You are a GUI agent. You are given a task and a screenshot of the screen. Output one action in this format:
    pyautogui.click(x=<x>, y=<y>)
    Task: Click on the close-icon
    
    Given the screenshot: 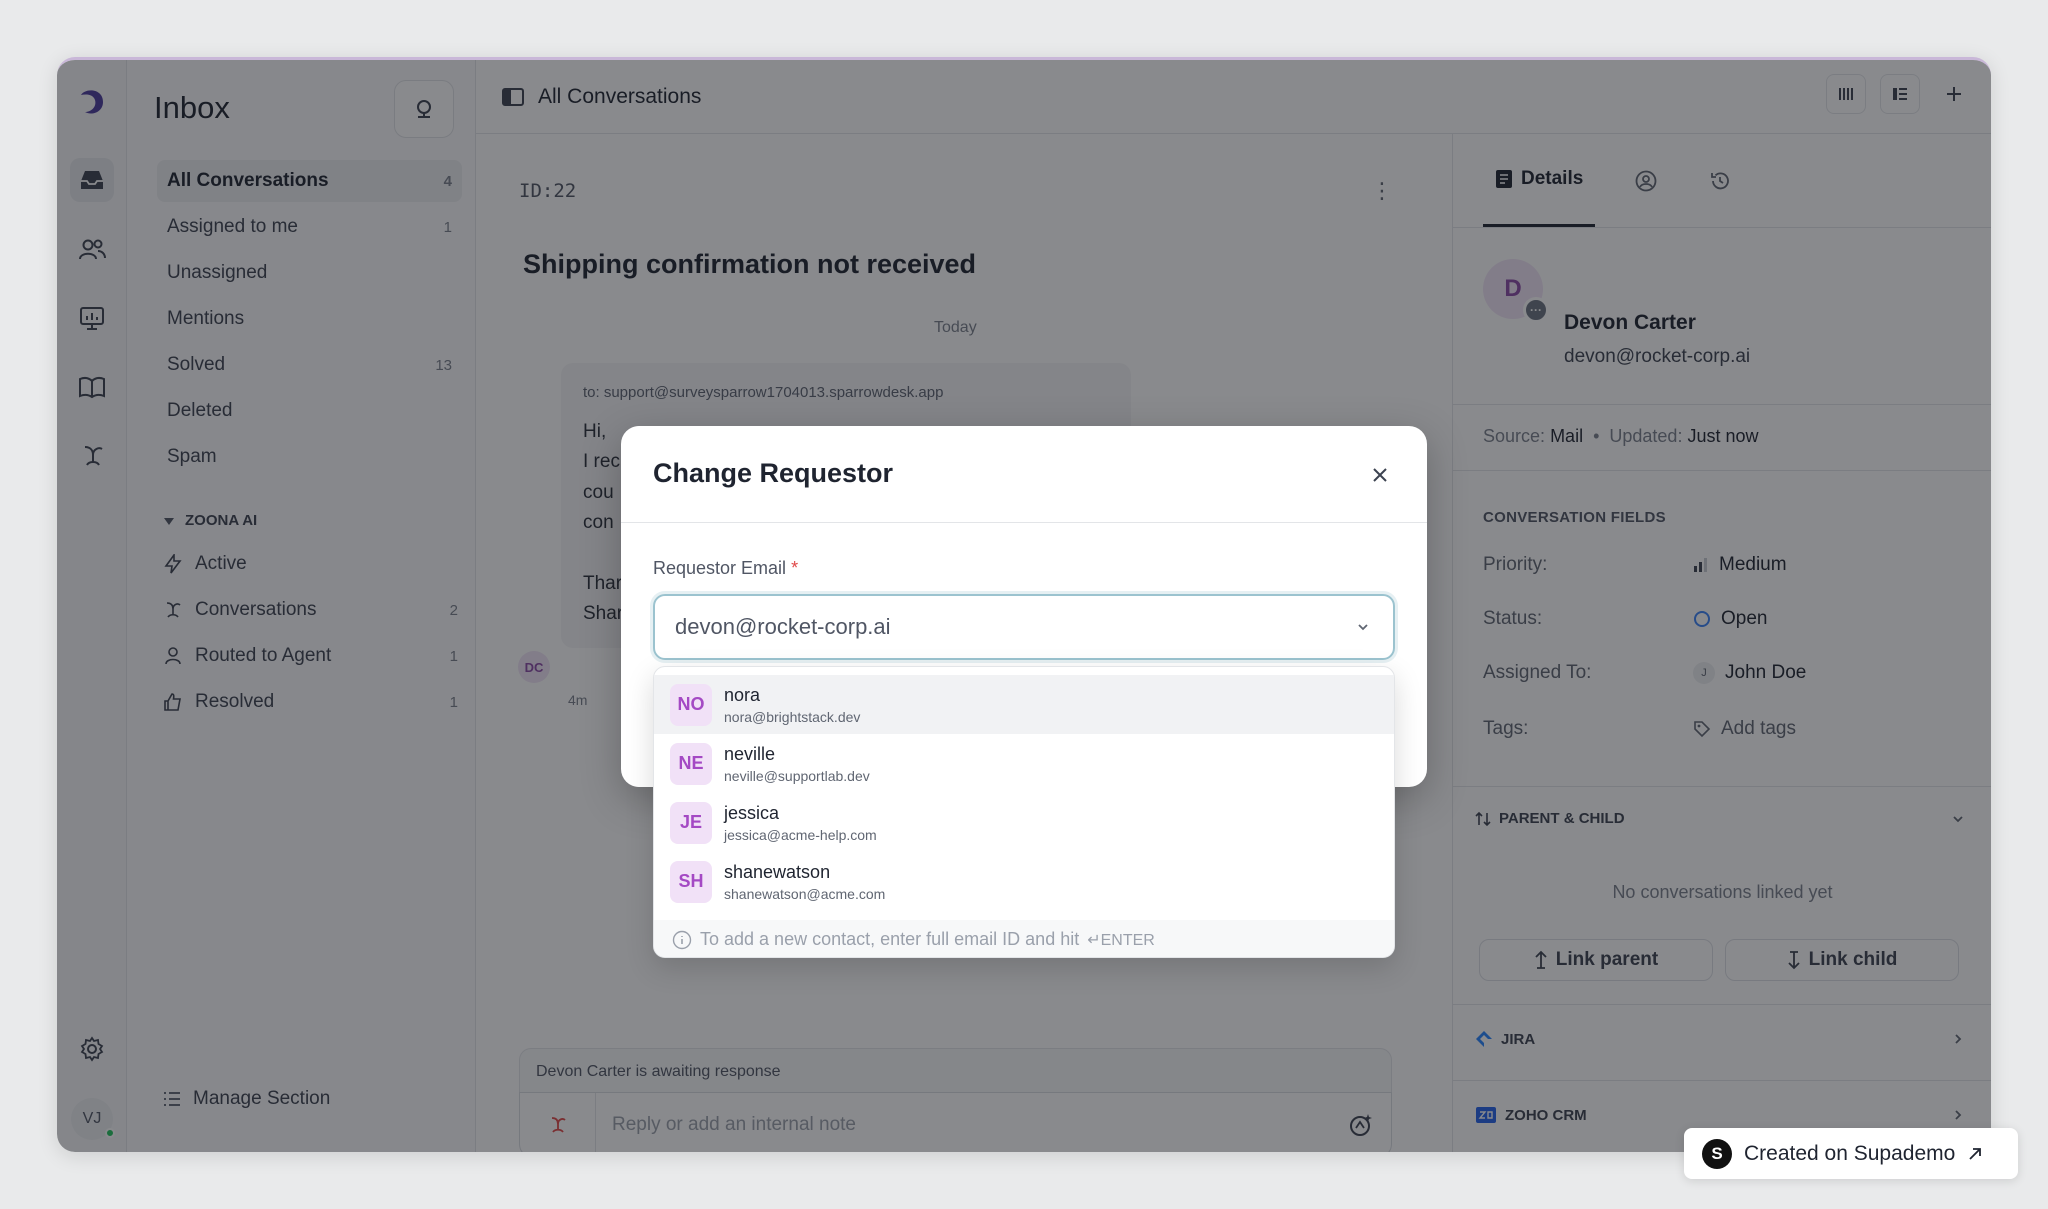 What is the action you would take?
    pyautogui.click(x=1380, y=475)
    